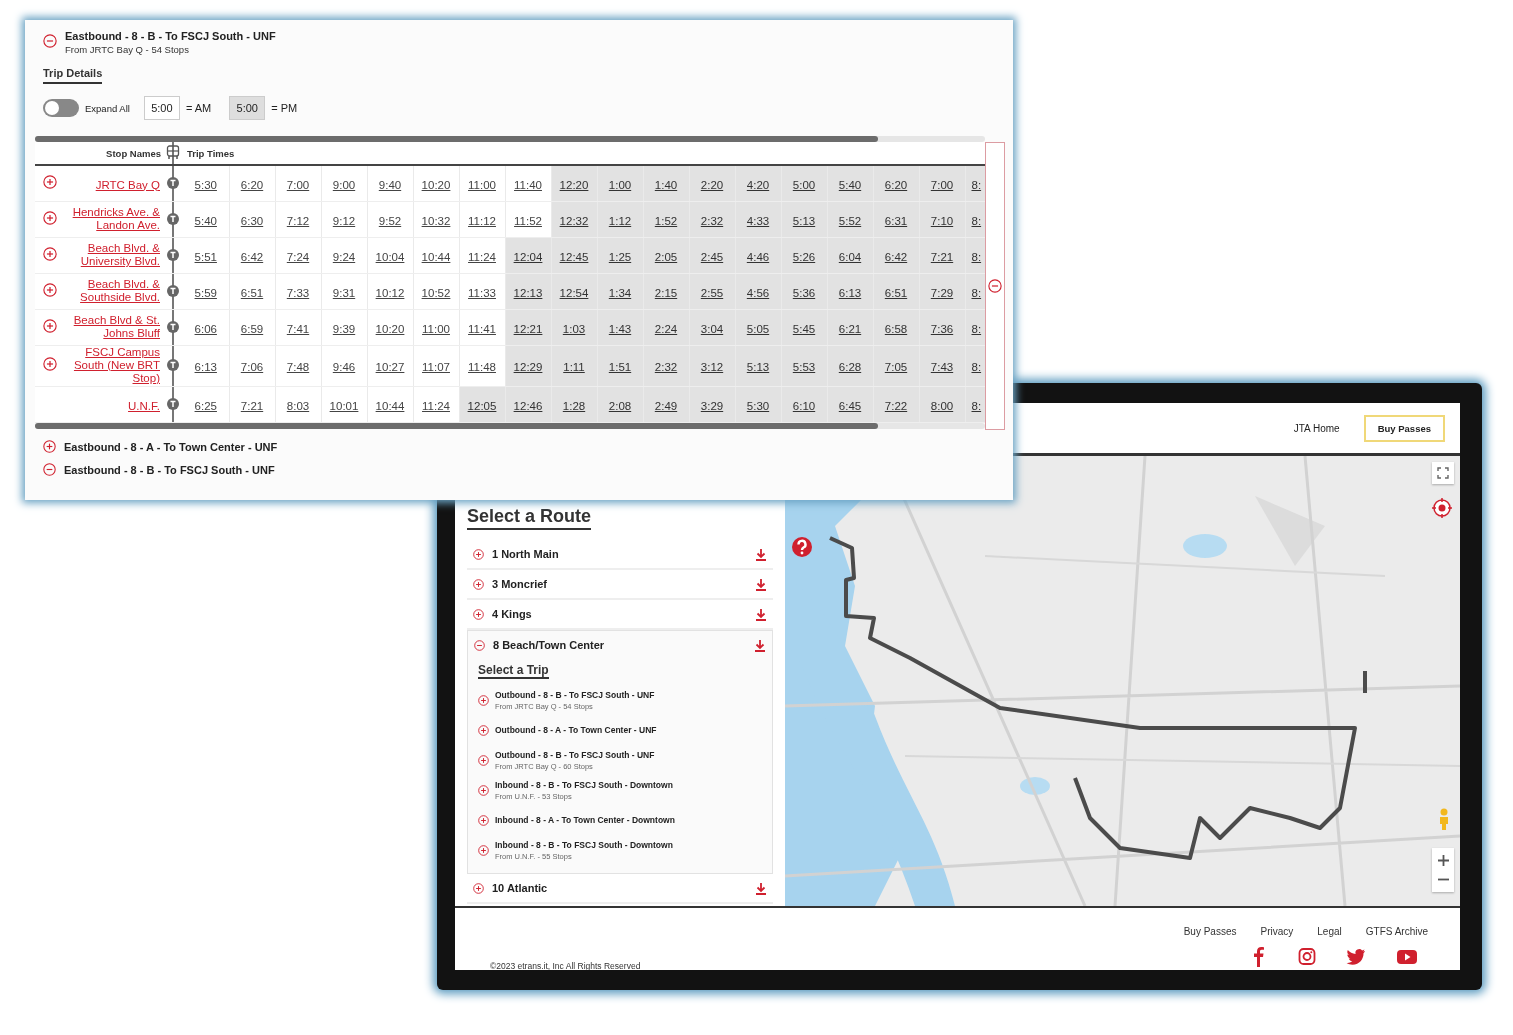  What do you see at coordinates (758, 184) in the screenshot?
I see `trip-time-link: 4:20` at bounding box center [758, 184].